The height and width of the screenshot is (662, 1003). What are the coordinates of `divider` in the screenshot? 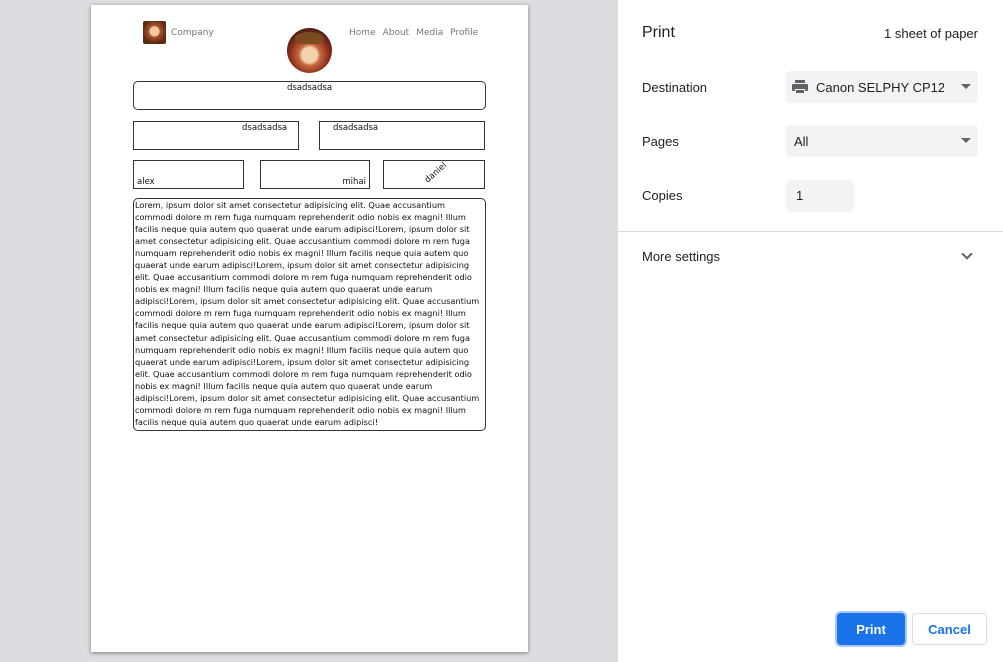 It's located at (810, 231).